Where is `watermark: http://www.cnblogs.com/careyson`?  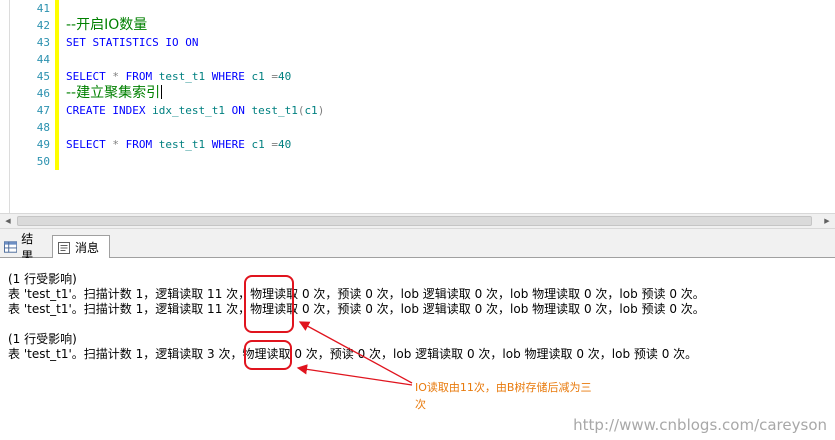 watermark: http://www.cnblogs.com/careyson is located at coordinates (700, 425).